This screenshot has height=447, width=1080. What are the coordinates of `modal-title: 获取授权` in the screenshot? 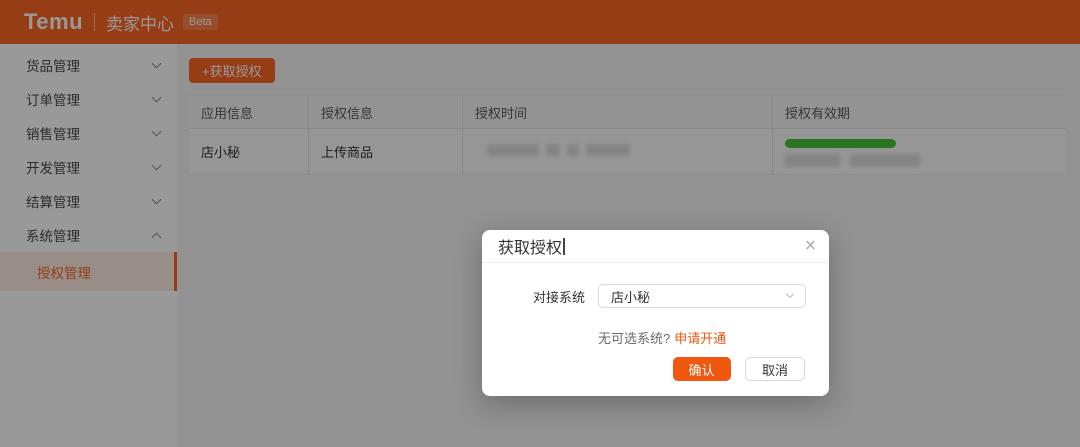 It's located at (530, 248).